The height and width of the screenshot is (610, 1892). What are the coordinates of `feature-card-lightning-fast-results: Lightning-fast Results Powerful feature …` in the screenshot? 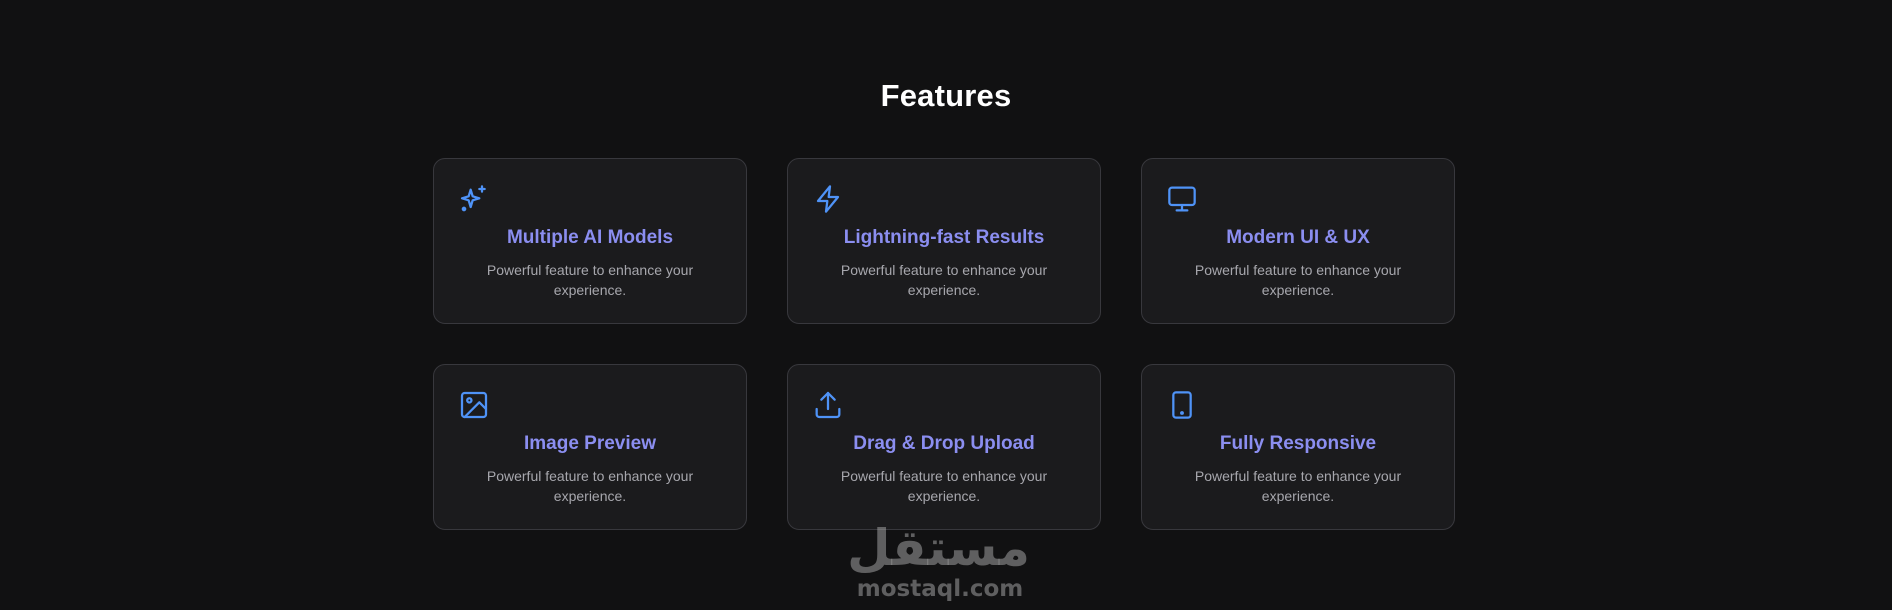 It's located at (944, 241).